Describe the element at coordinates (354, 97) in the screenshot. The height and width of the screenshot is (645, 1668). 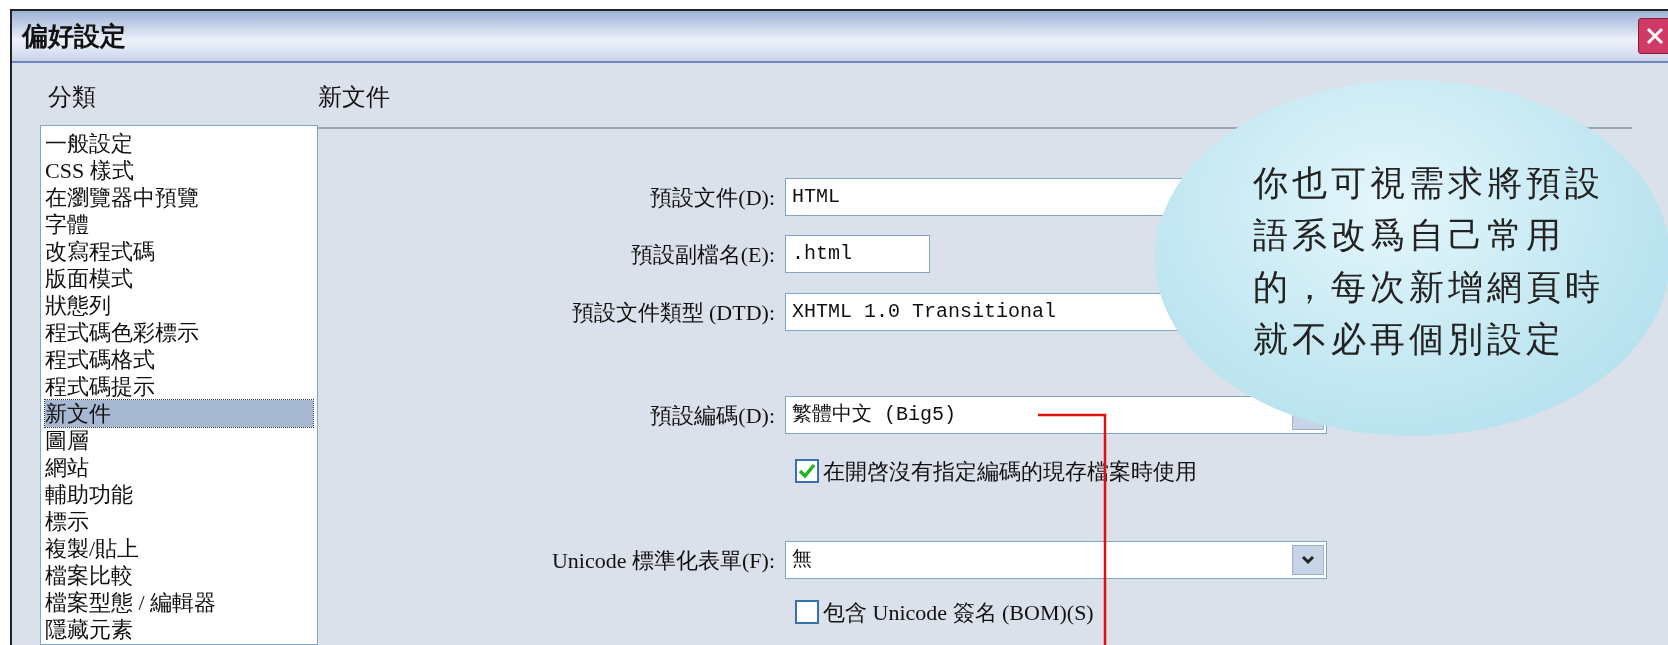
I see `section-title: 新文件` at that location.